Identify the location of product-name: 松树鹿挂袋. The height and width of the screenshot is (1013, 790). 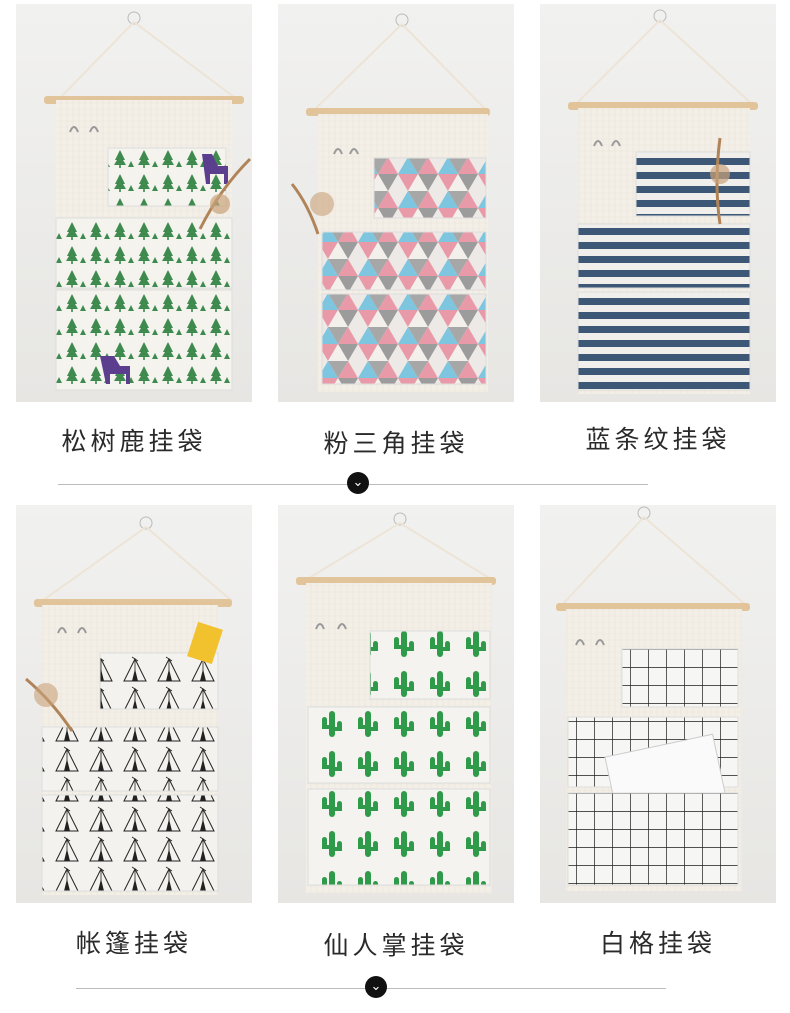
(134, 441).